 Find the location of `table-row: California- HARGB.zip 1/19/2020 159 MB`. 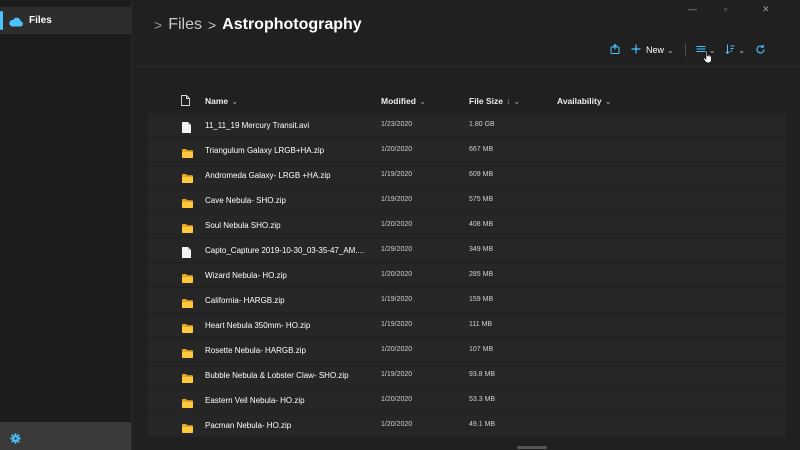

table-row: California- HARGB.zip 1/19/2020 159 MB is located at coordinates (467, 300).